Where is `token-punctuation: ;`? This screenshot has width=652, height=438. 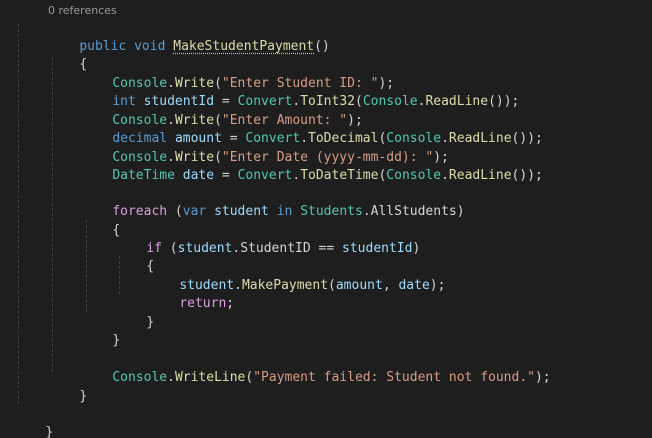
token-punctuation: ; is located at coordinates (230, 303).